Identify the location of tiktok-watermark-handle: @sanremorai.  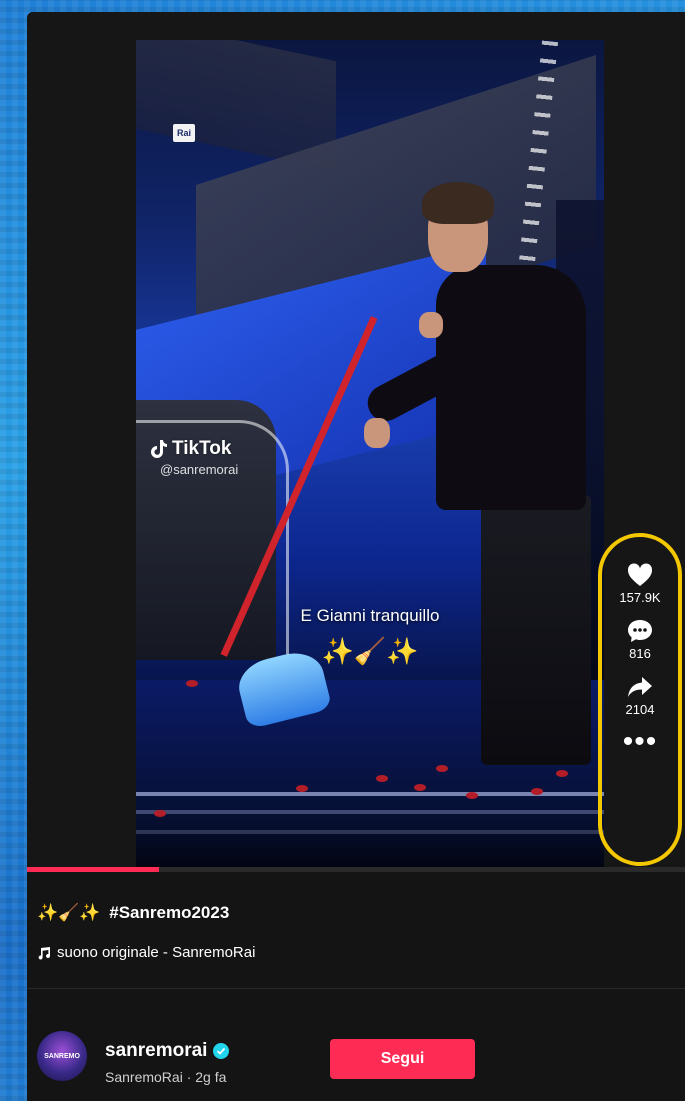
(199, 469).